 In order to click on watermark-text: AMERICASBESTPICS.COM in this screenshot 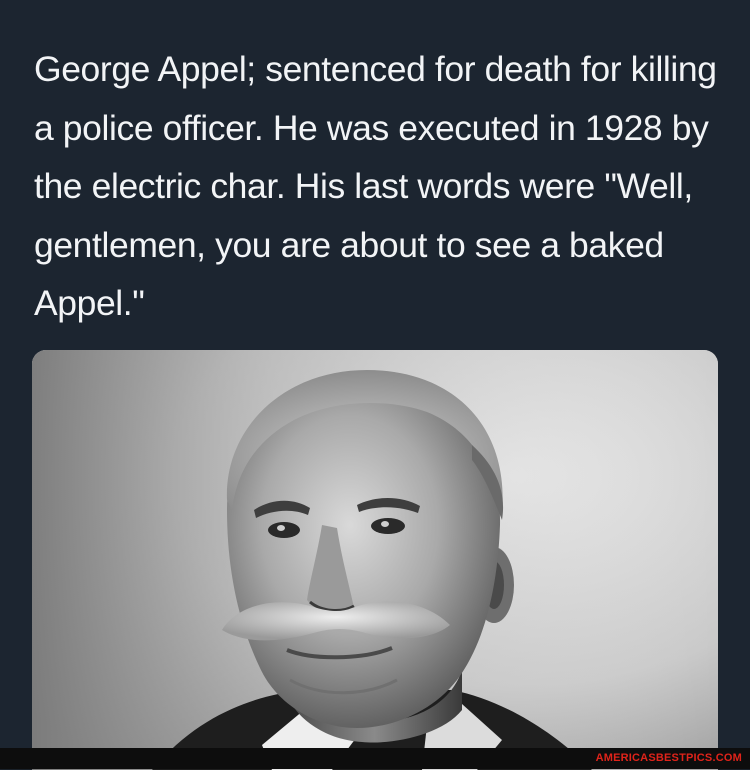, I will do `click(668, 758)`.